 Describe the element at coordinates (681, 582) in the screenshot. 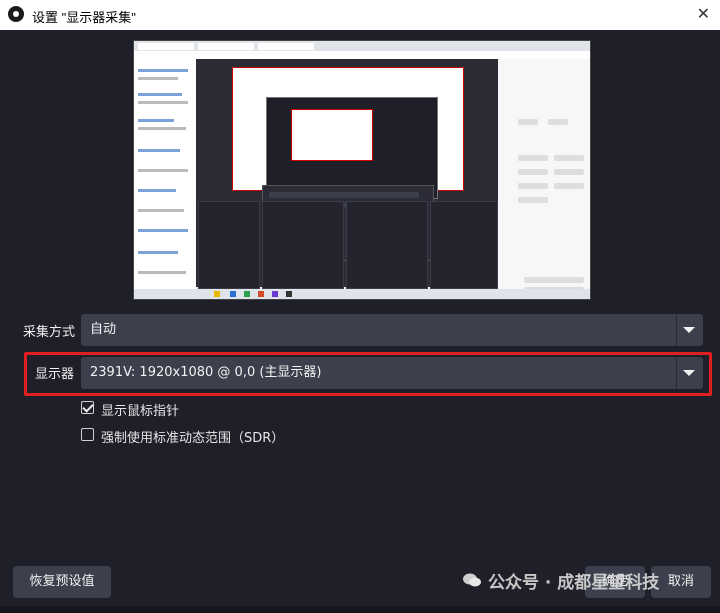

I see `cancel-button: 取消` at that location.